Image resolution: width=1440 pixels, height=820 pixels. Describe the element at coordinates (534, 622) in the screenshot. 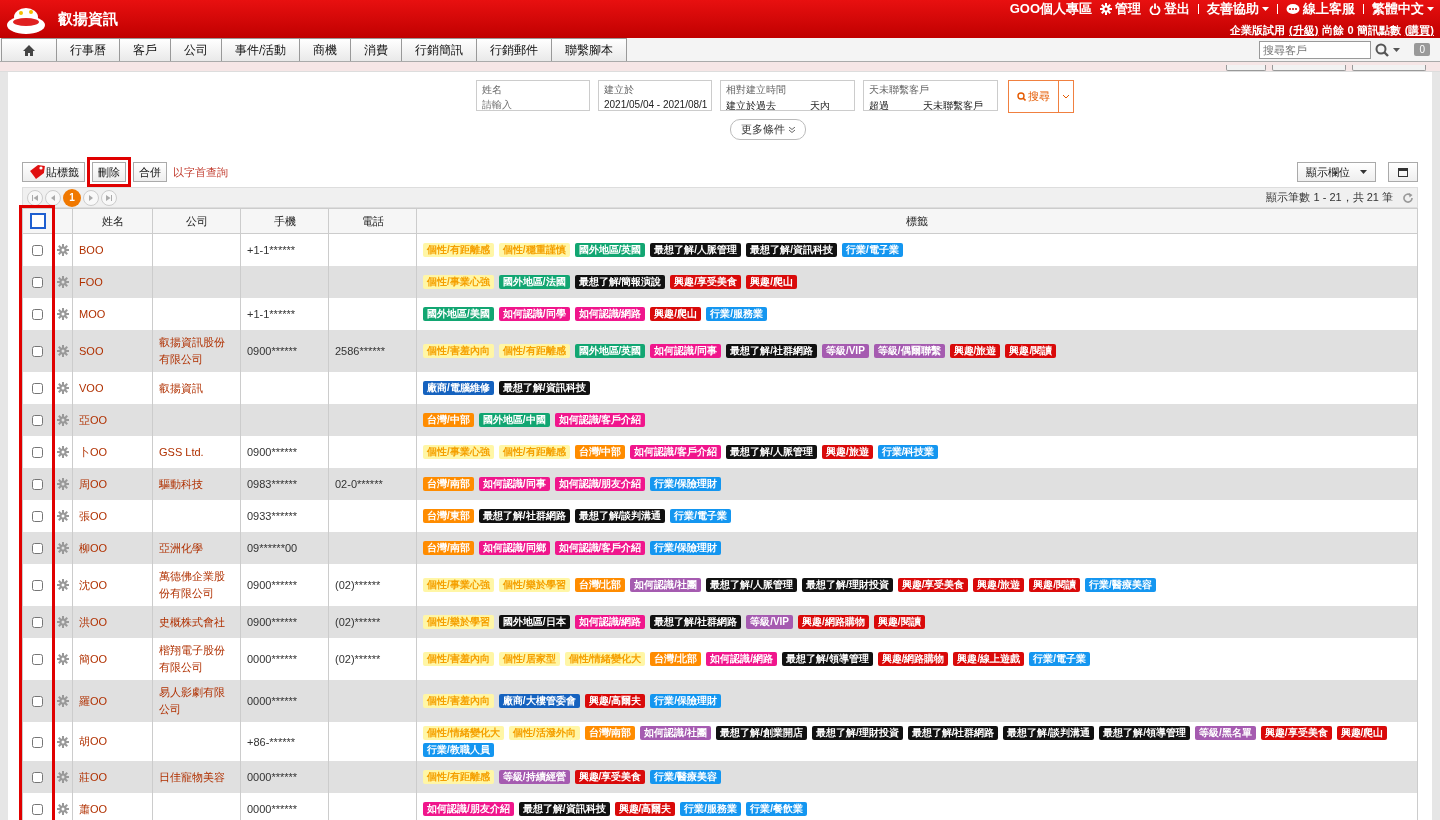

I see `tag-label: 國外地區/日本` at that location.